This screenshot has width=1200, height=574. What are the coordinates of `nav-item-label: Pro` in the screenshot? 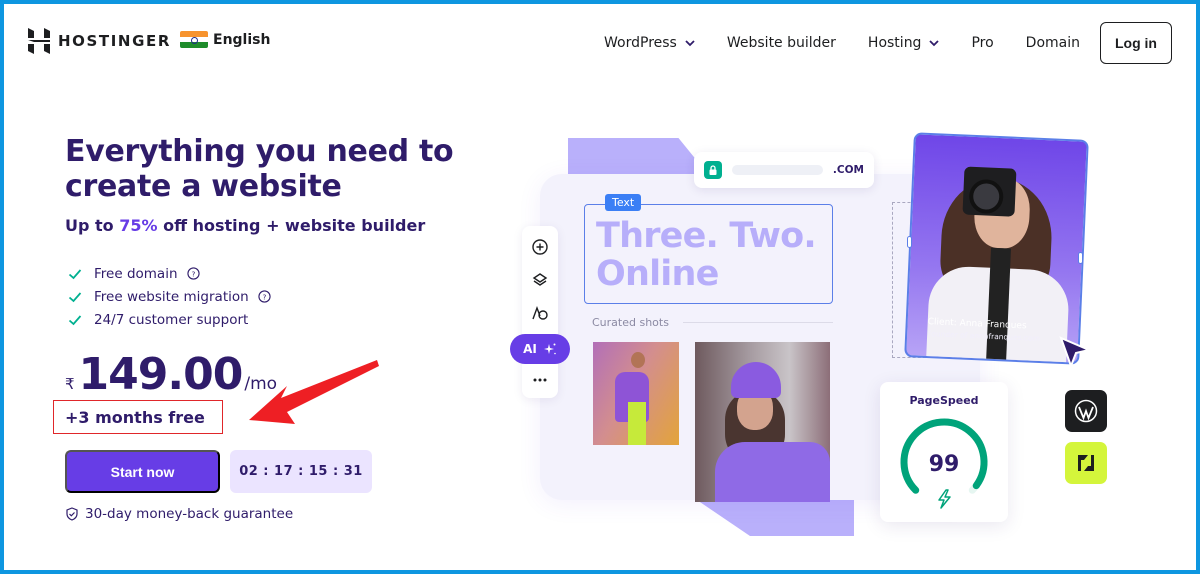 It's located at (982, 43).